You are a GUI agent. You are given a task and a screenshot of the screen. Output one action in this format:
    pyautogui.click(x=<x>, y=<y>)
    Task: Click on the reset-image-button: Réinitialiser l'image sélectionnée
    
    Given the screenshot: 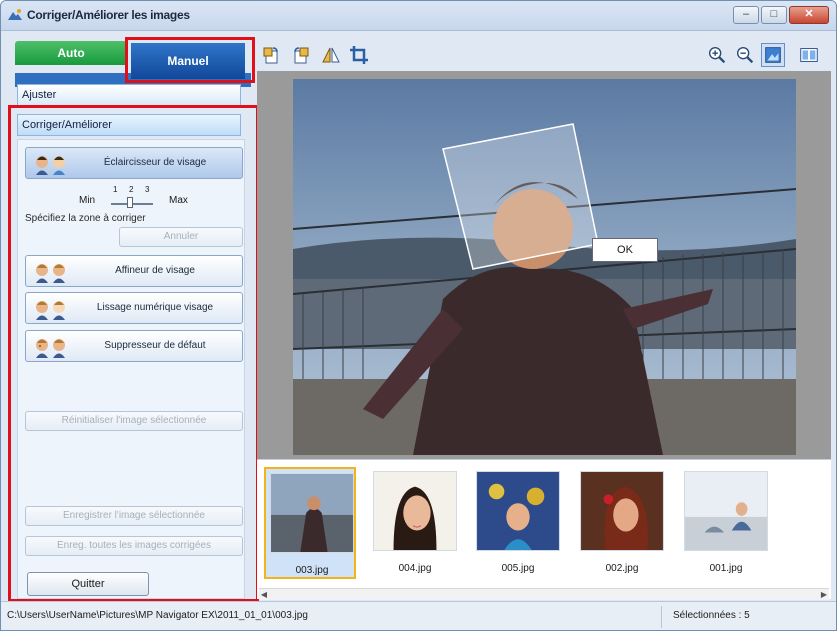 What is the action you would take?
    pyautogui.click(x=134, y=421)
    